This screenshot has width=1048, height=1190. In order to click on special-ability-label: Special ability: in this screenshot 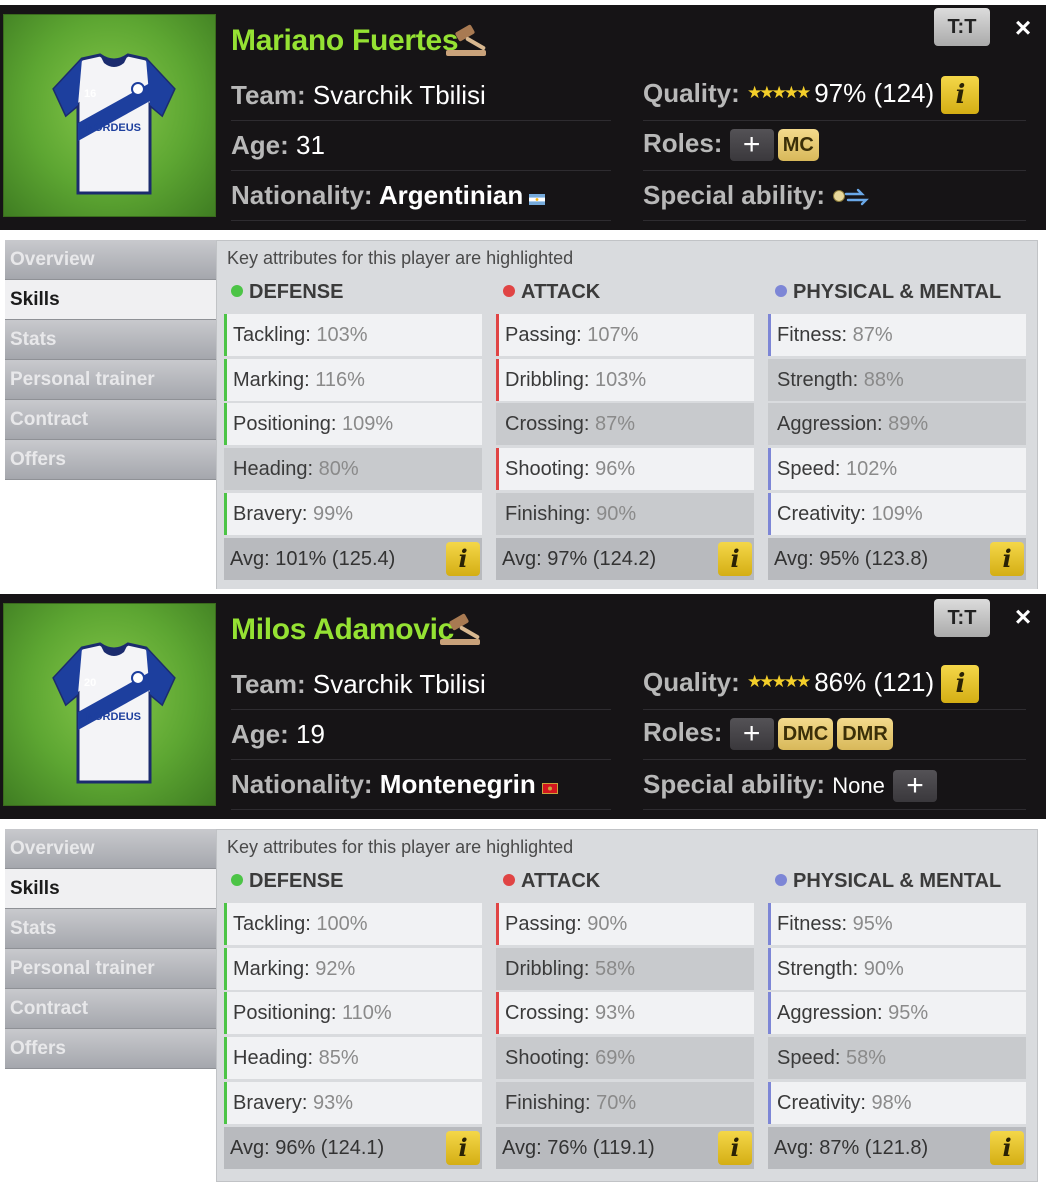, I will do `click(738, 195)`.